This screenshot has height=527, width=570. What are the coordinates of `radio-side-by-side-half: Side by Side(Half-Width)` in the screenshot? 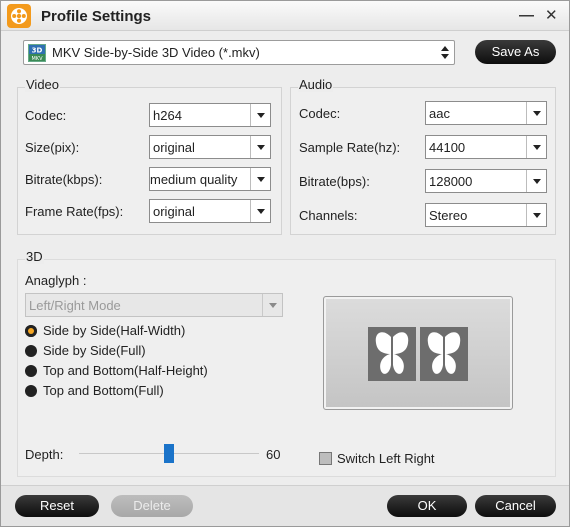 It's located at (120, 331).